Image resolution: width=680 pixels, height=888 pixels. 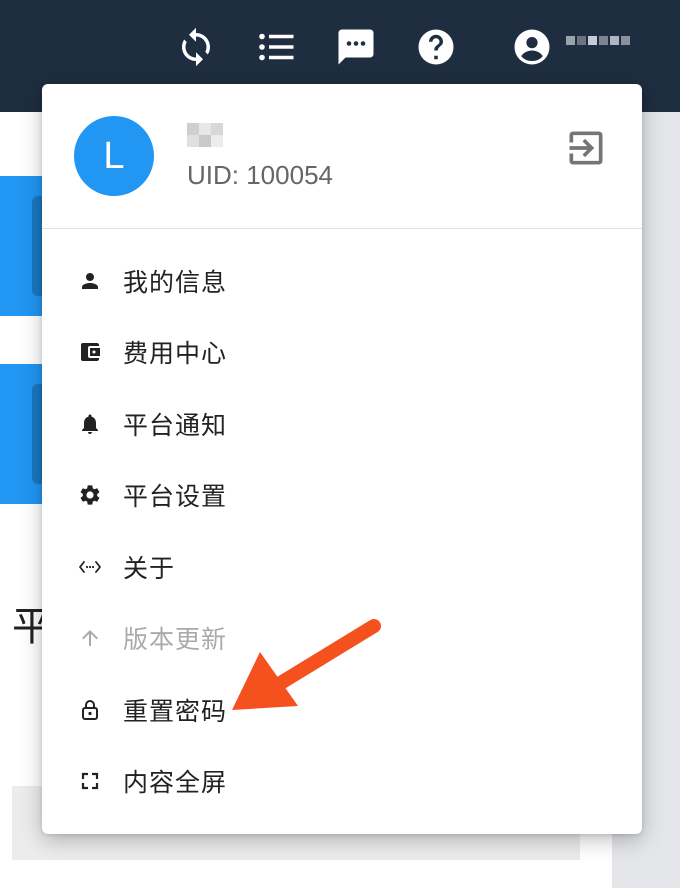 I want to click on fullscreen-icon, so click(x=90, y=781).